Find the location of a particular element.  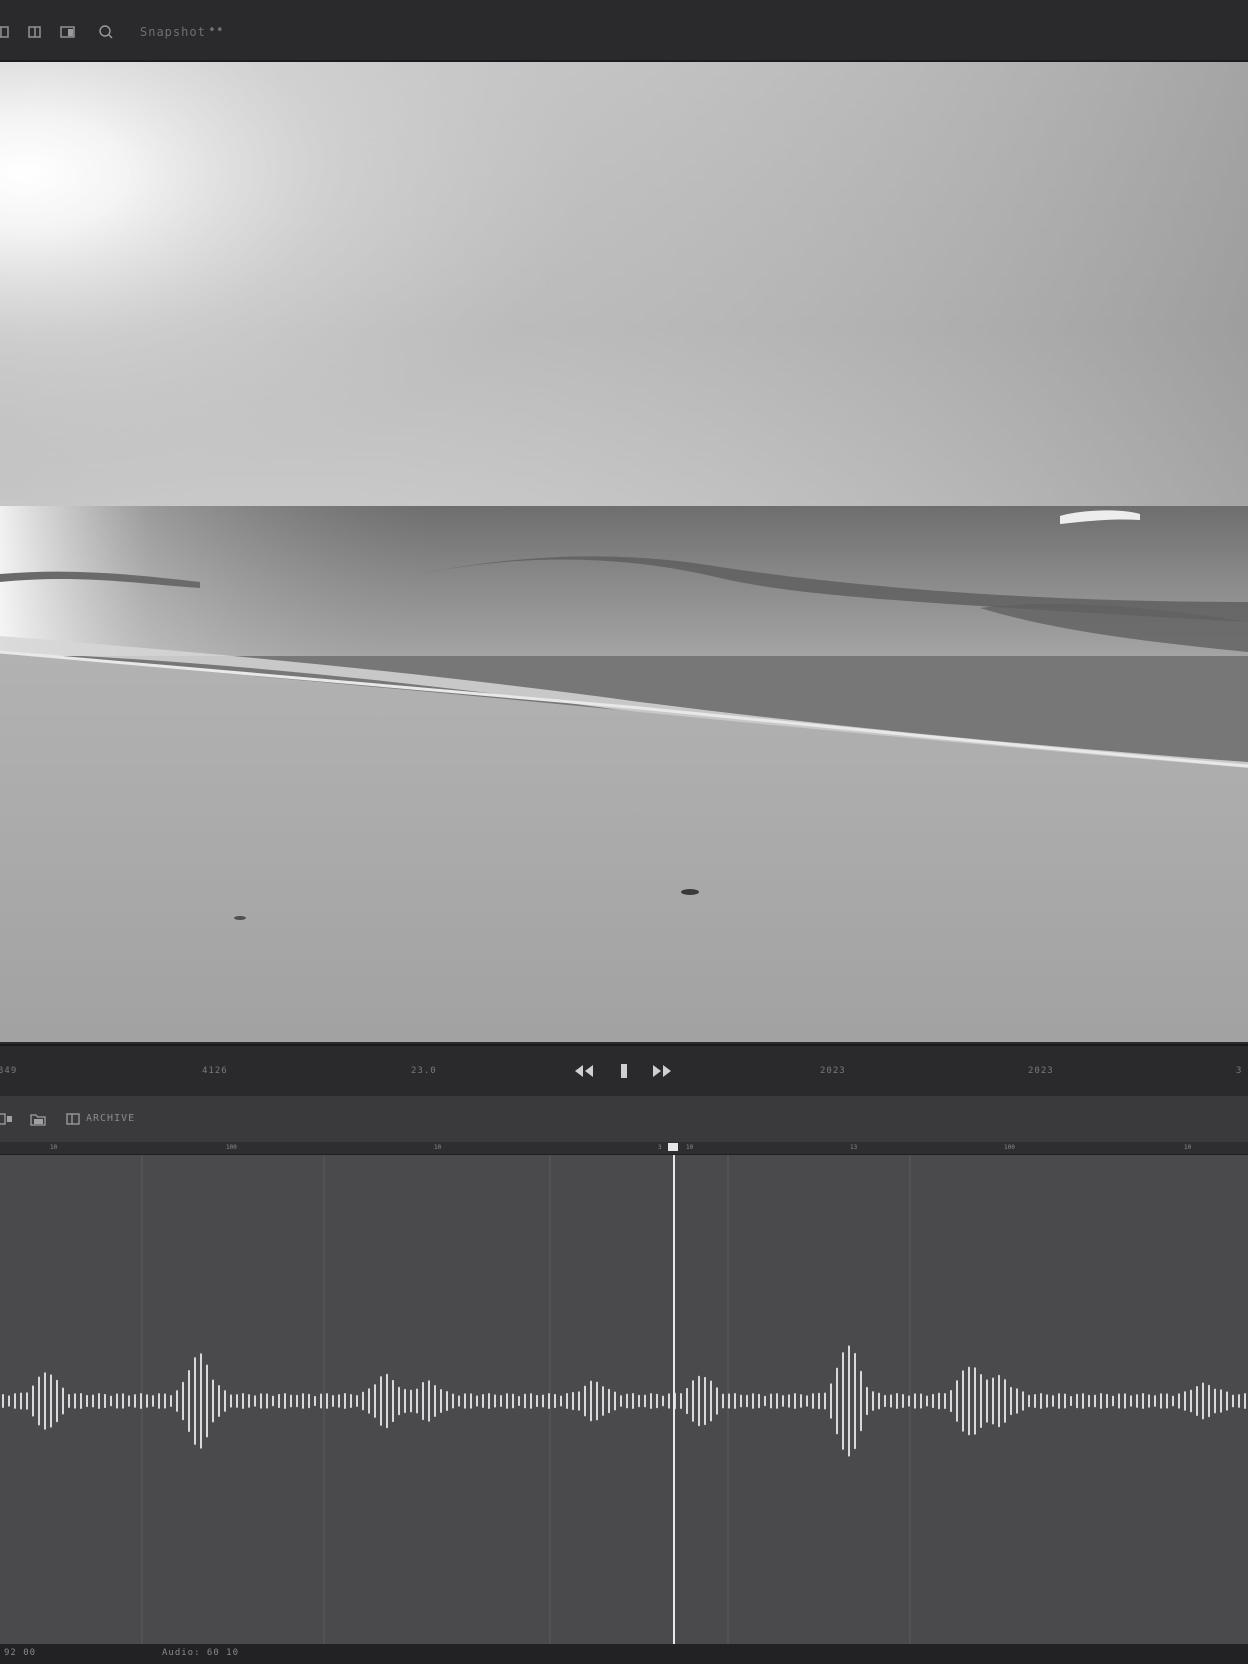

timeline-toolbar: ARCHIVE is located at coordinates (624, 1119).